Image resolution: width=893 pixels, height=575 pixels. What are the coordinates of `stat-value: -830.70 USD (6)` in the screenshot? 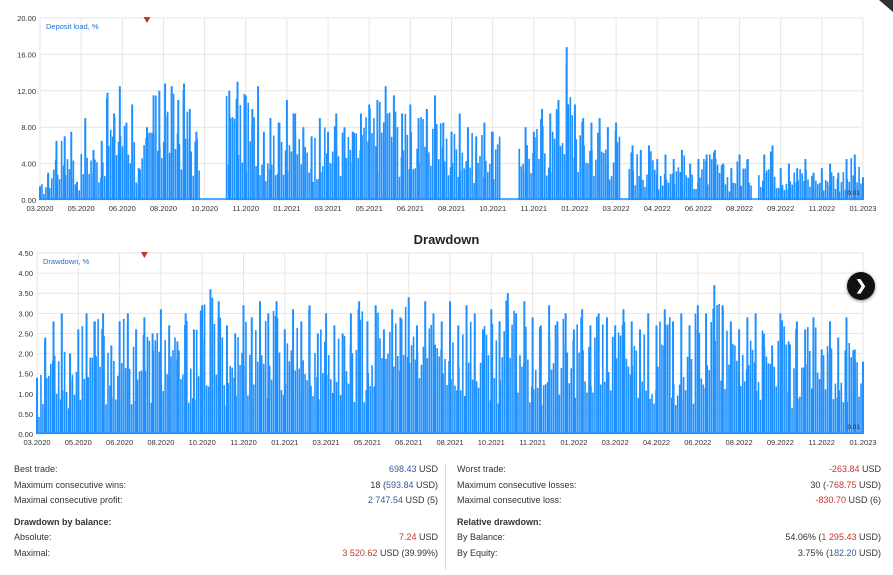 It's located at (848, 500).